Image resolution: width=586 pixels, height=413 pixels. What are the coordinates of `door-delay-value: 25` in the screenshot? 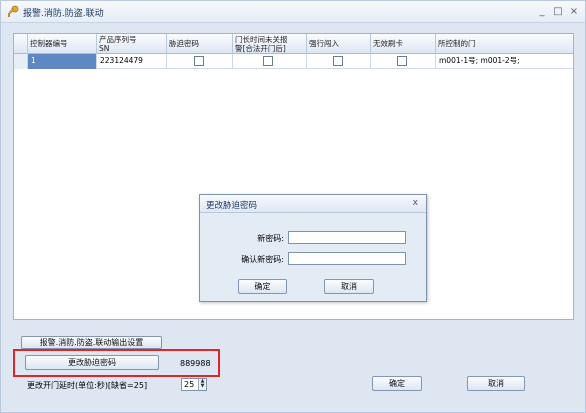 It's located at (189, 384).